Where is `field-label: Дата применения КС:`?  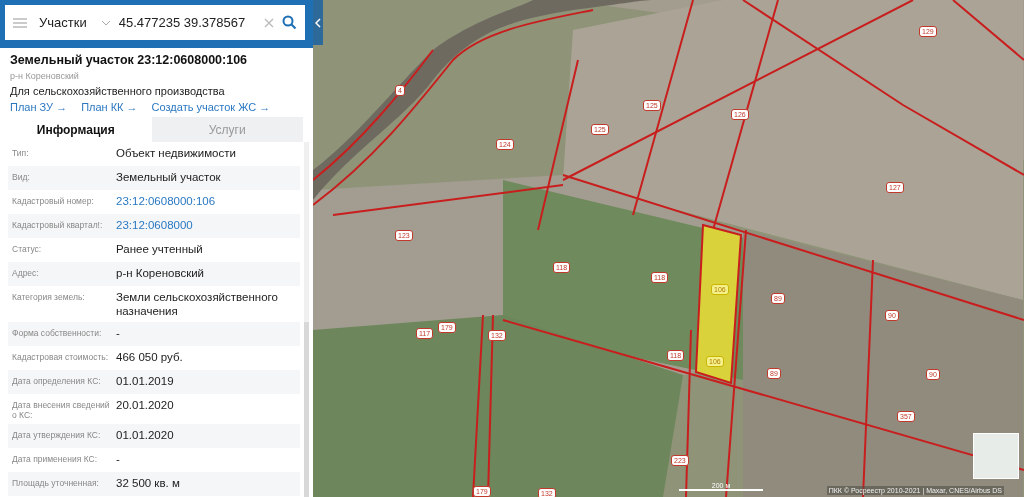 field-label: Дата применения КС: is located at coordinates (55, 458).